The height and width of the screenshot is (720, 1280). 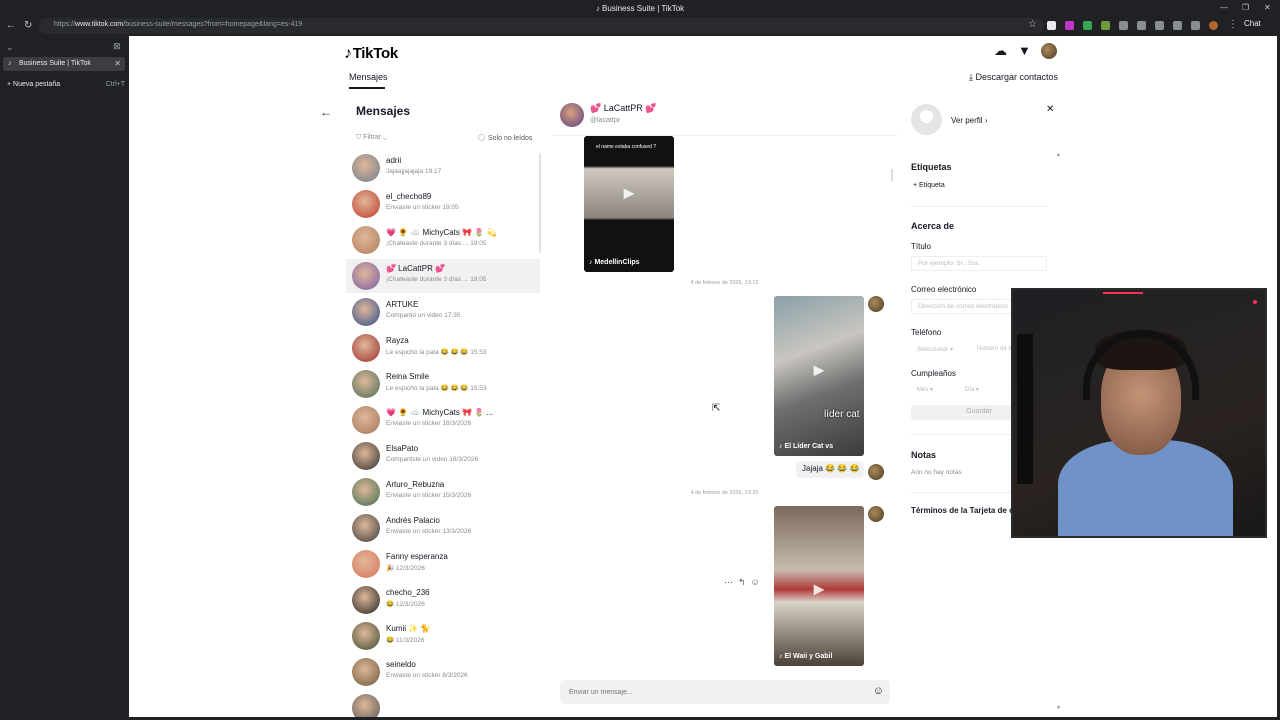 I want to click on conversation-row: Rayza Le espichó la pata 😂 😂 😂 15:53, so click(x=443, y=348).